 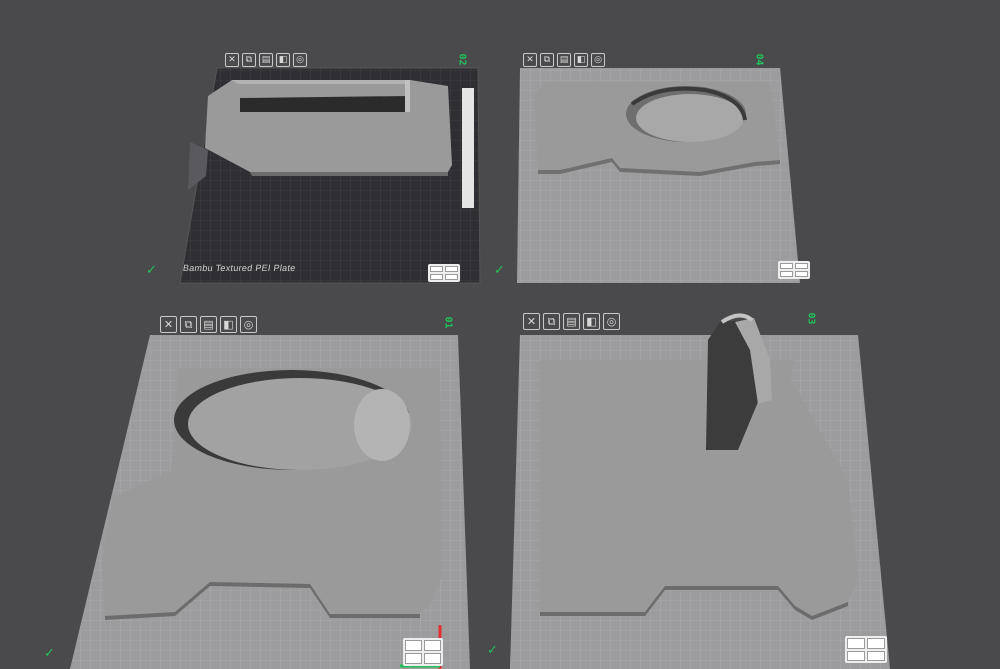 I want to click on plate-number: 03, so click(x=811, y=318).